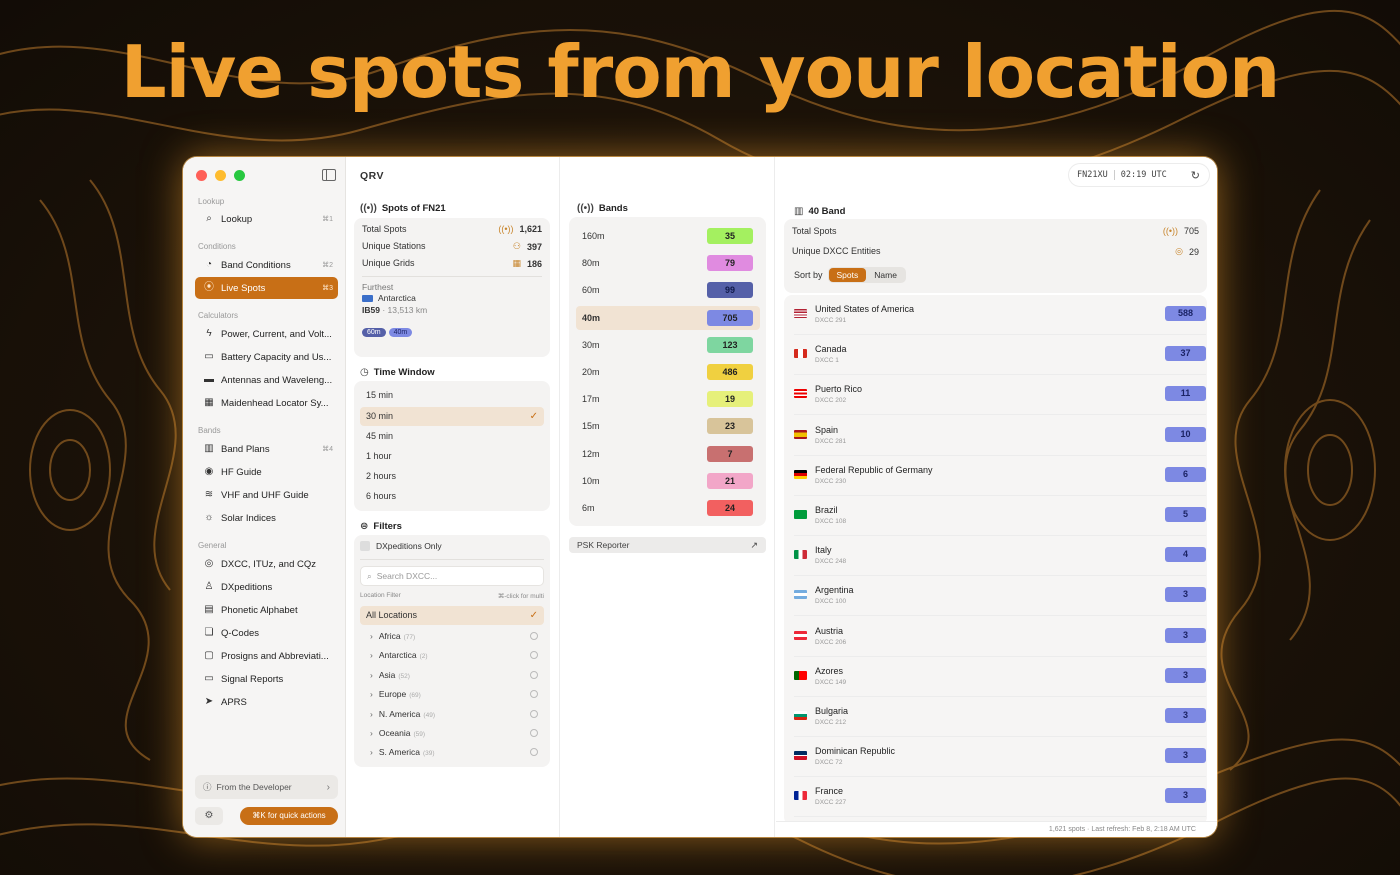  I want to click on band-row-6m: 6m 24, so click(668, 508).